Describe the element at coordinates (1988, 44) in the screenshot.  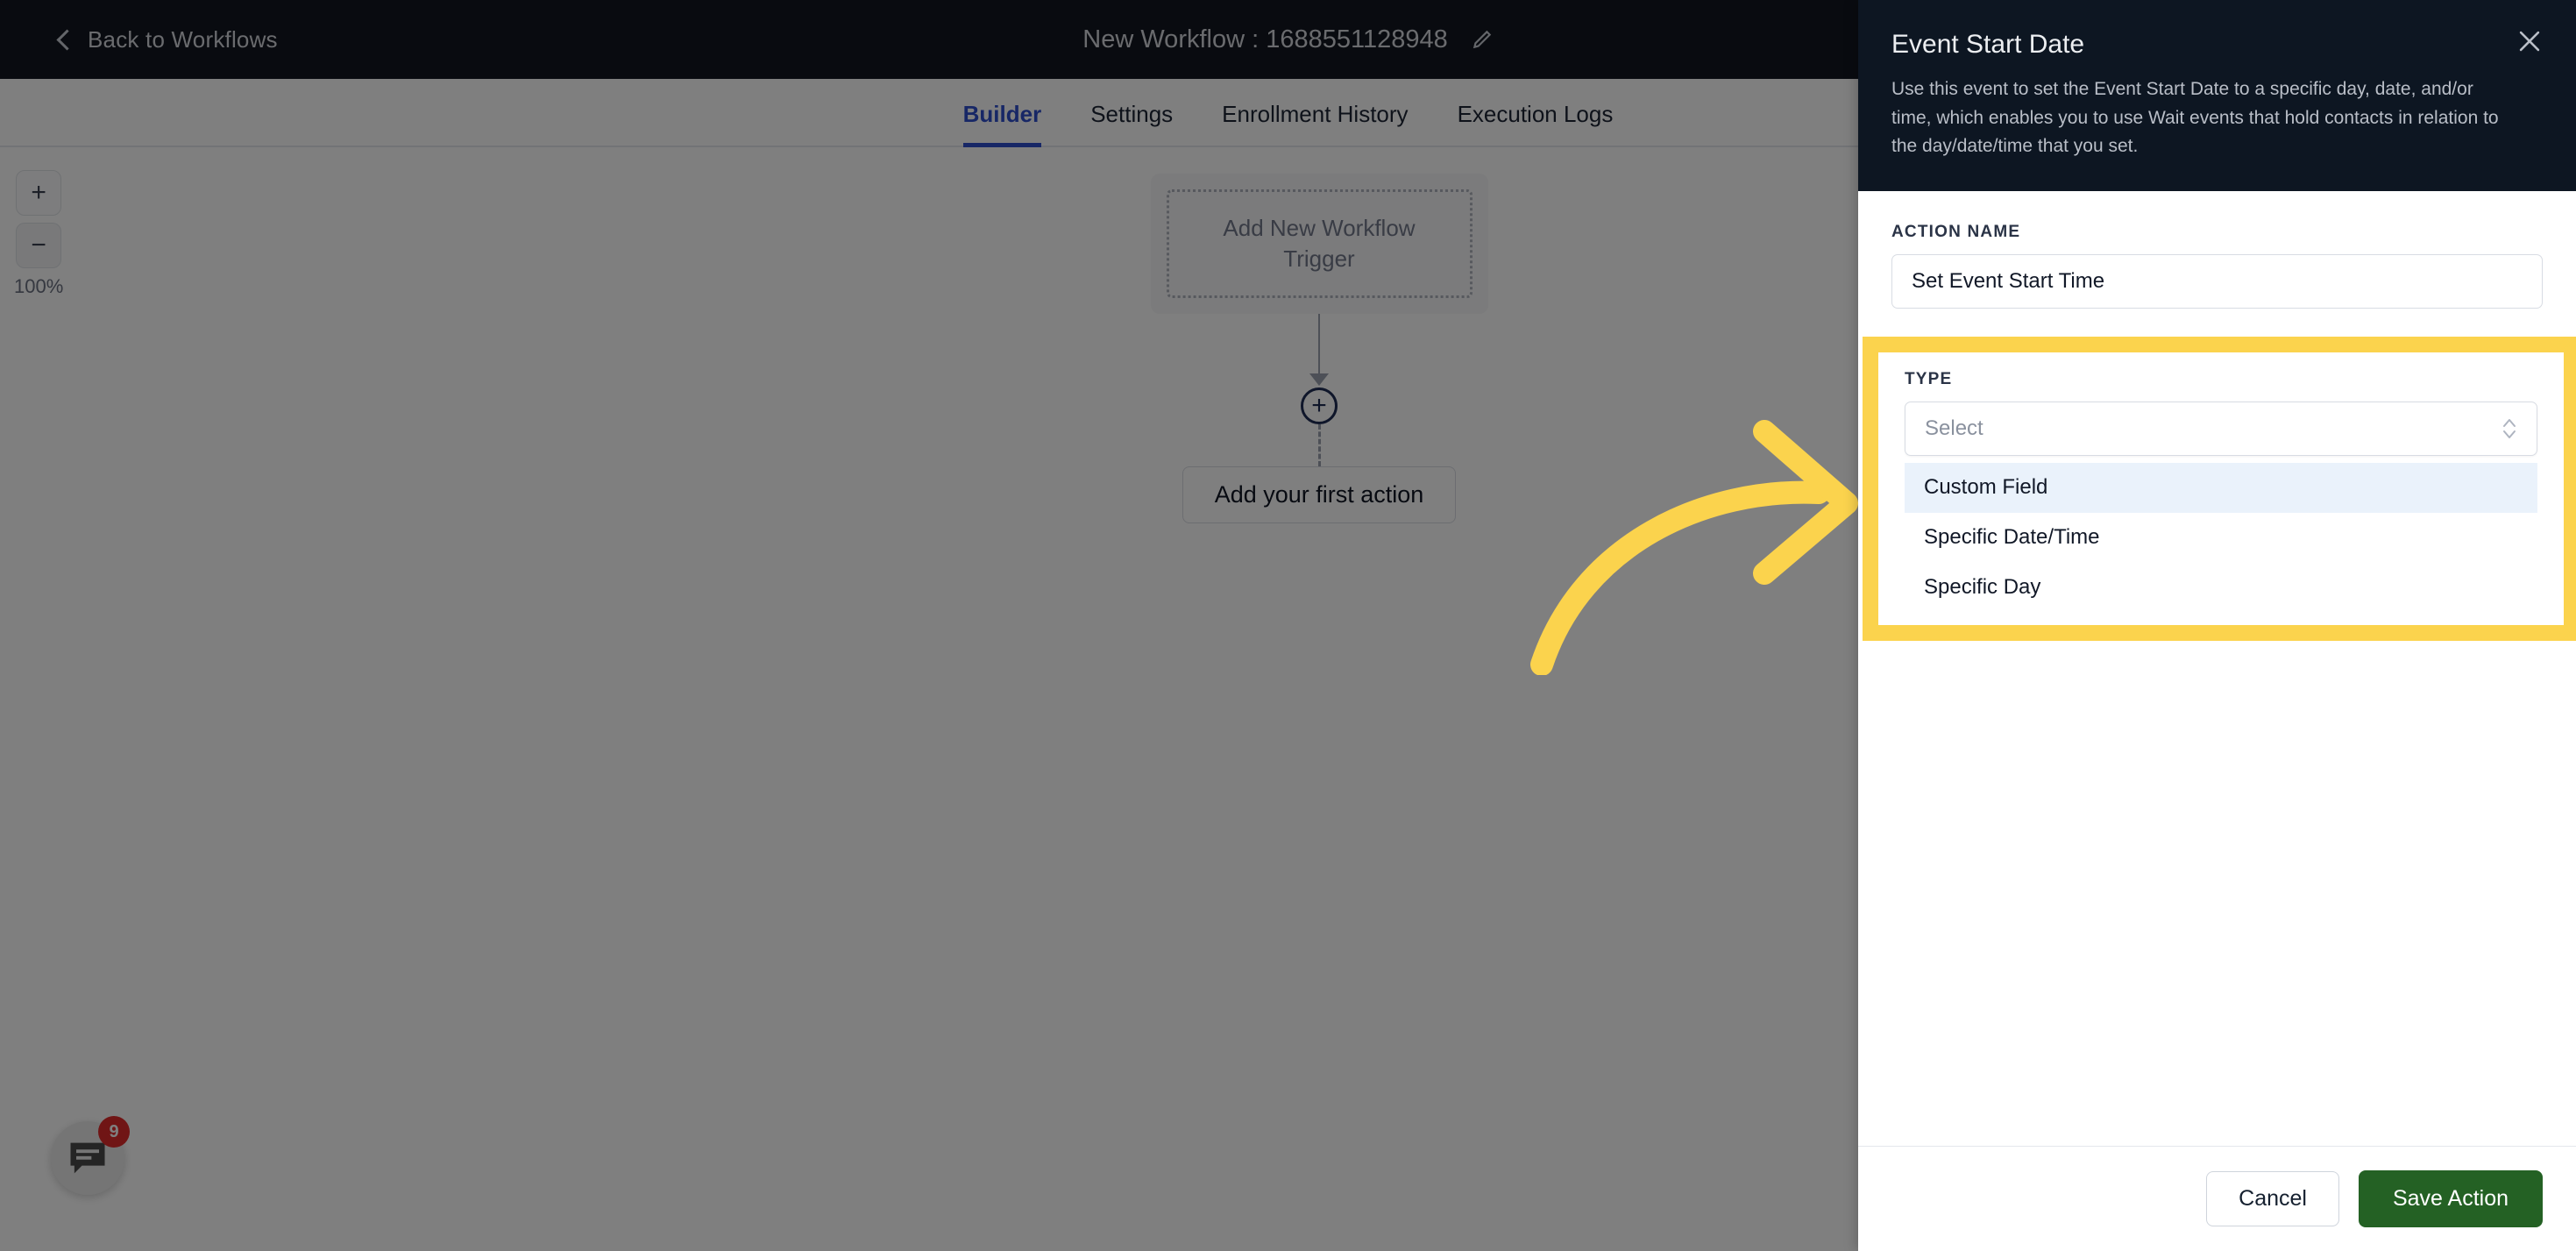
I see `panel-title: Event Start Date` at that location.